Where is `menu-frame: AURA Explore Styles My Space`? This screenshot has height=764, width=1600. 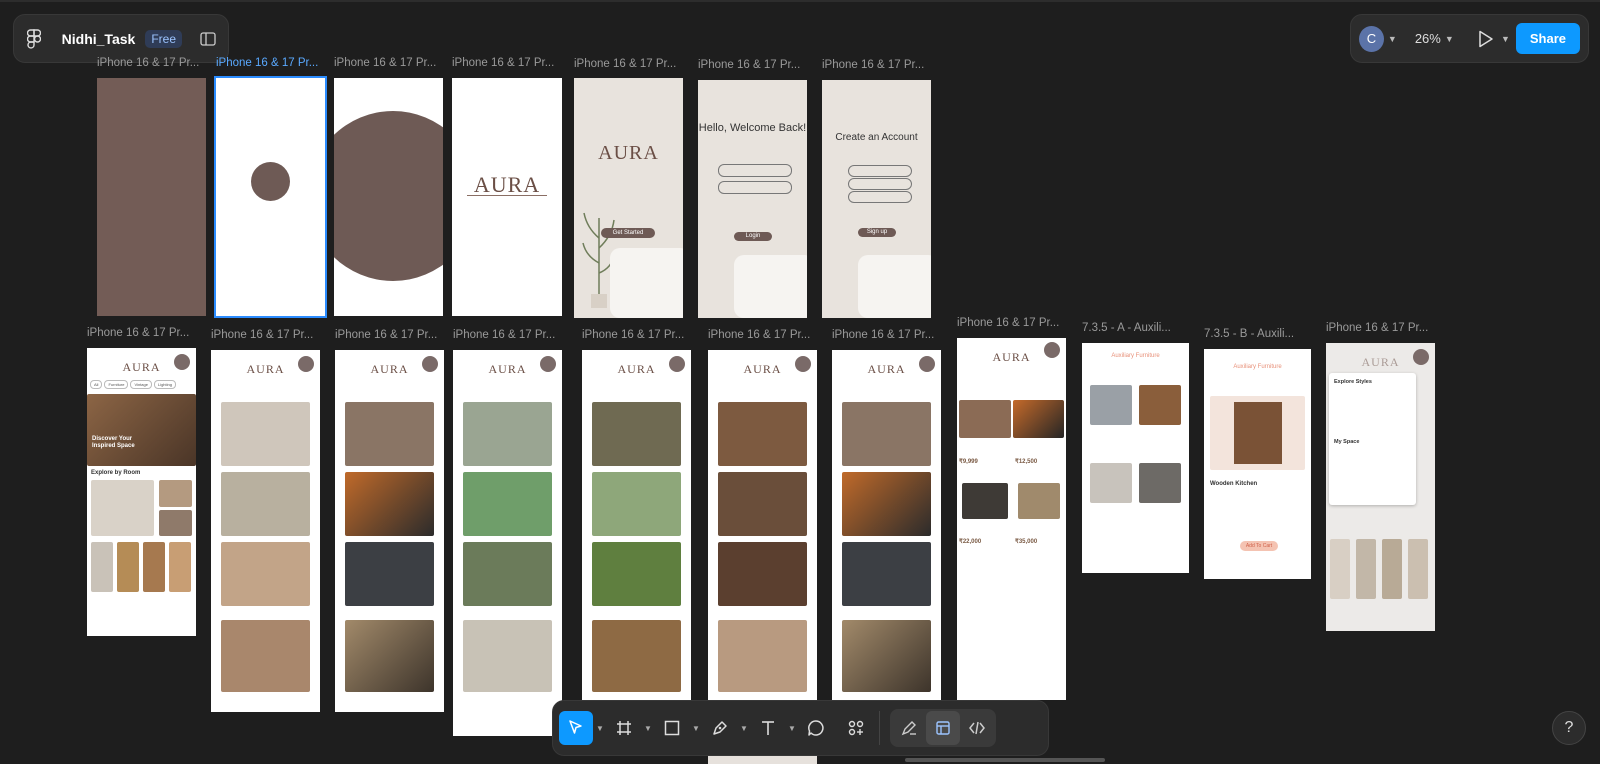 menu-frame: AURA Explore Styles My Space is located at coordinates (1380, 487).